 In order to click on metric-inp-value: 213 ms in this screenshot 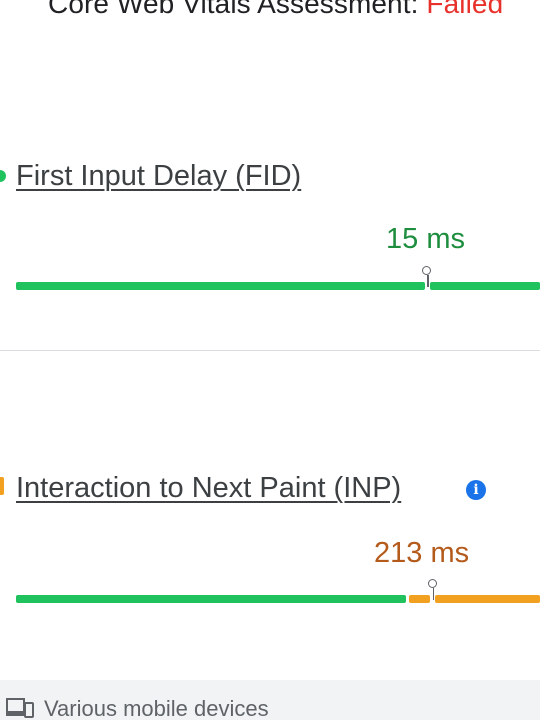, I will do `click(422, 553)`.